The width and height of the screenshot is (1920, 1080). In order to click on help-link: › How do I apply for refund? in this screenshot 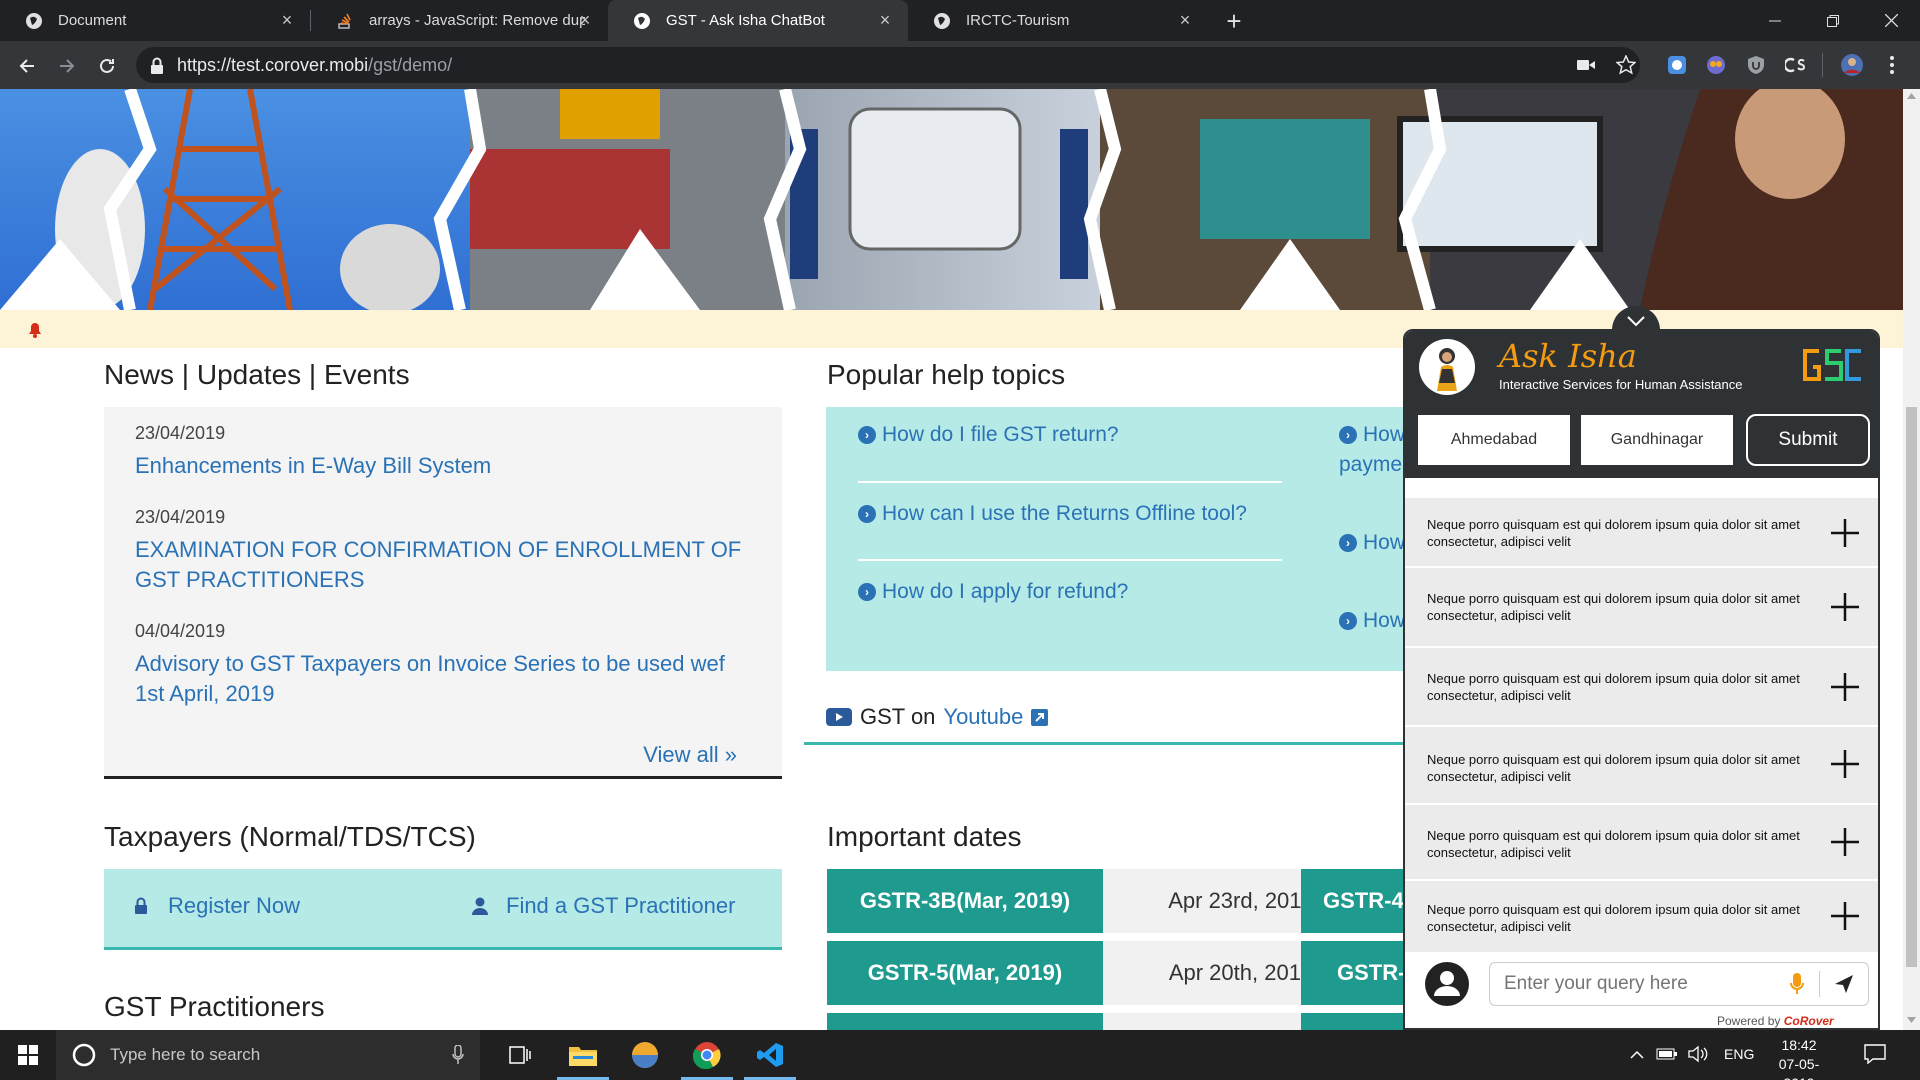, I will do `click(993, 592)`.